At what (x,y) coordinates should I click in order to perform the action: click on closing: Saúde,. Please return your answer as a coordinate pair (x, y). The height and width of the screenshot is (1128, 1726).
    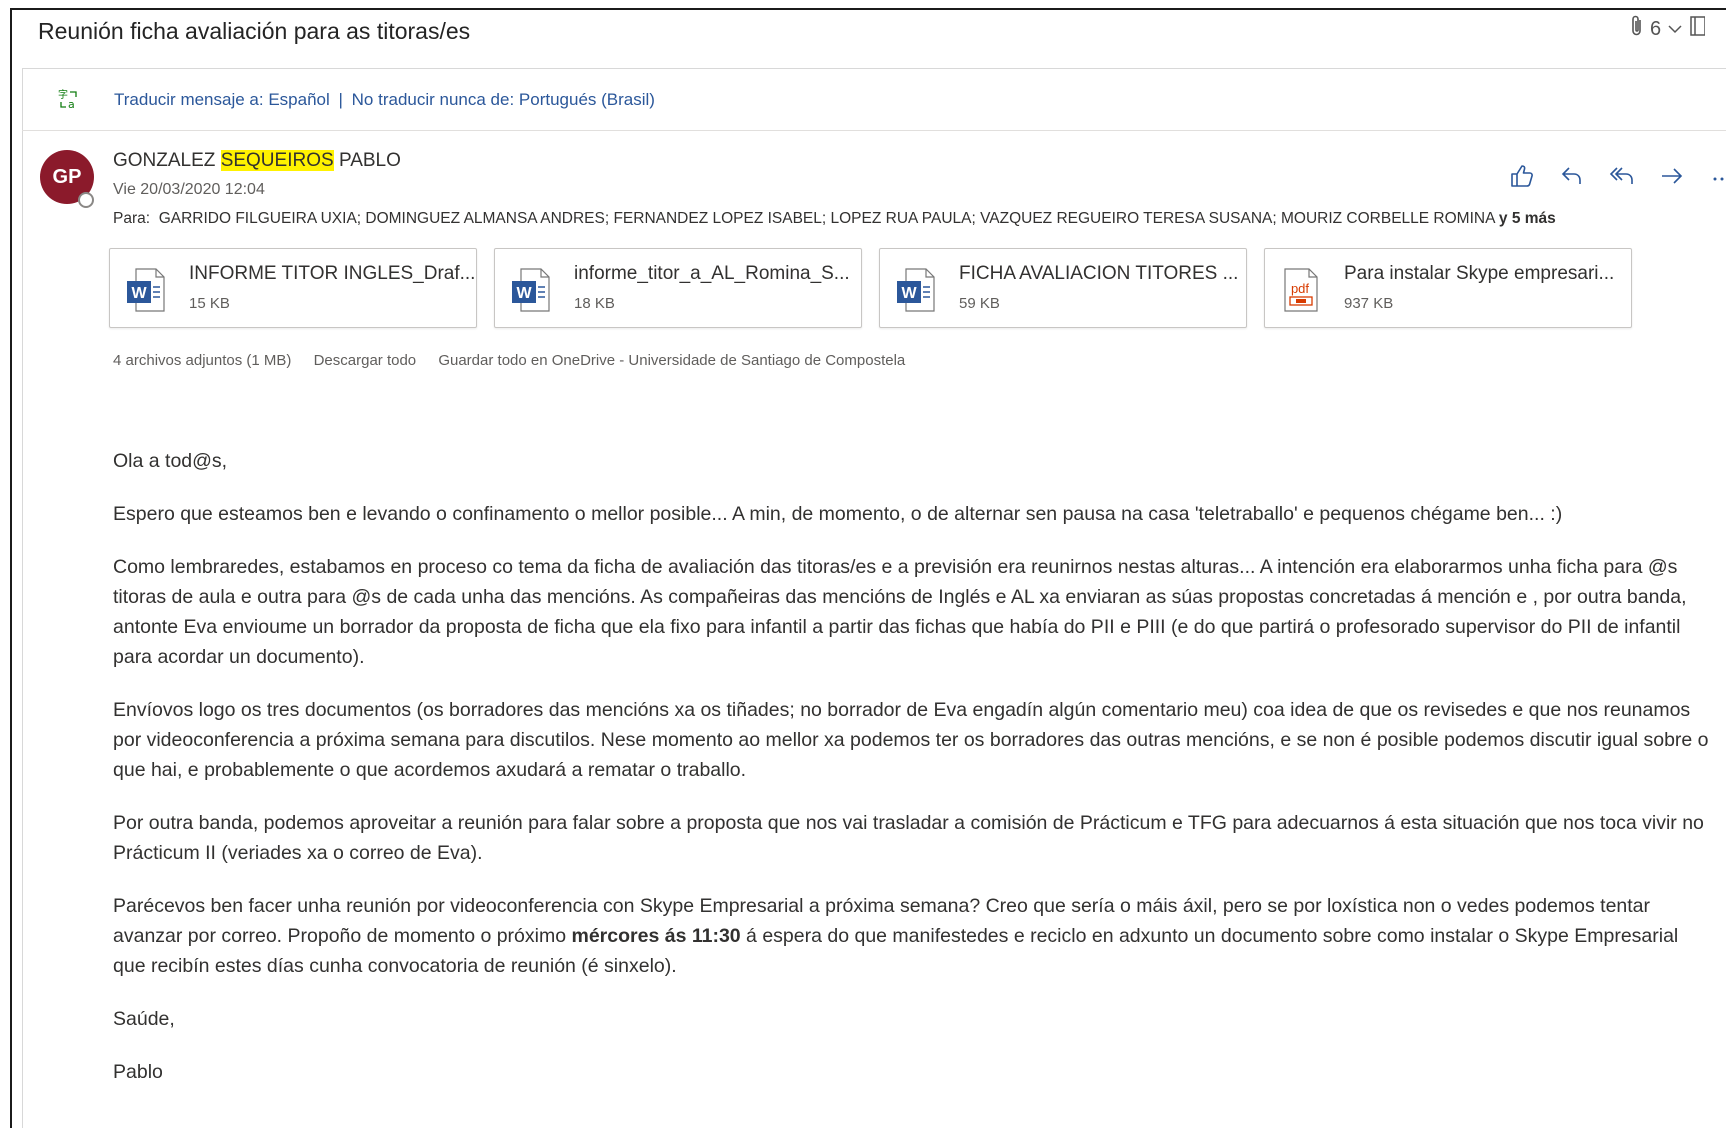
    Looking at the image, I should click on (144, 1019).